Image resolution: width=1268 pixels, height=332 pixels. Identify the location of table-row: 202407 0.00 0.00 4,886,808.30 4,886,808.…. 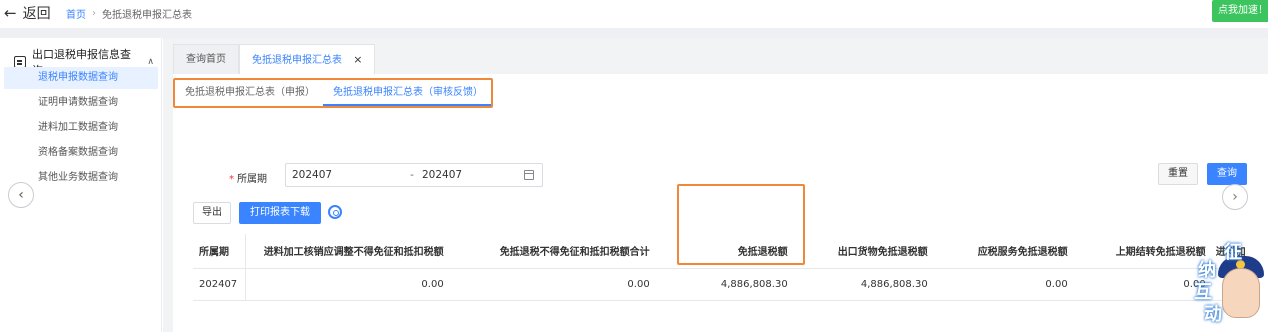
(720, 284).